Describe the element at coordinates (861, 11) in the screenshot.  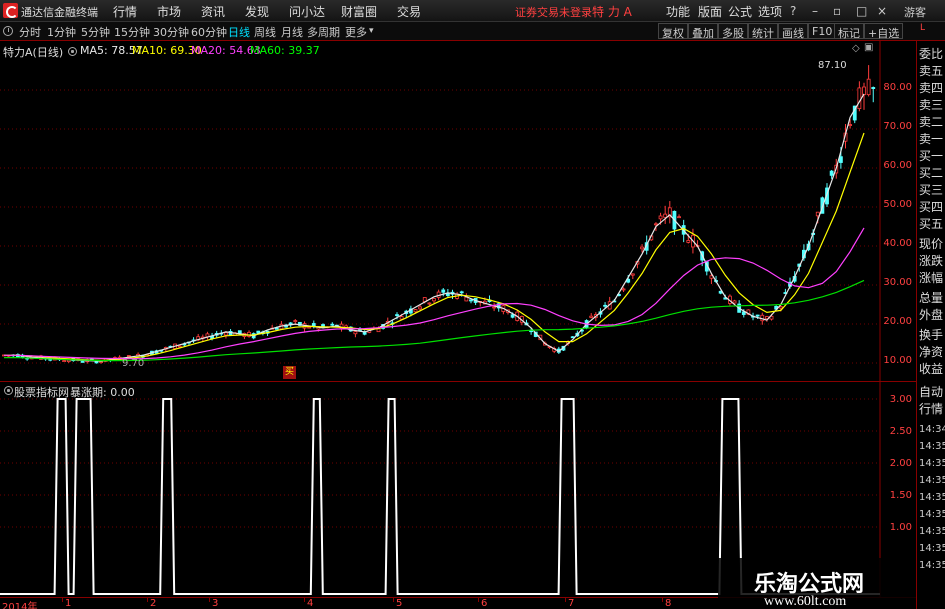
I see `maximize-icon: □` at that location.